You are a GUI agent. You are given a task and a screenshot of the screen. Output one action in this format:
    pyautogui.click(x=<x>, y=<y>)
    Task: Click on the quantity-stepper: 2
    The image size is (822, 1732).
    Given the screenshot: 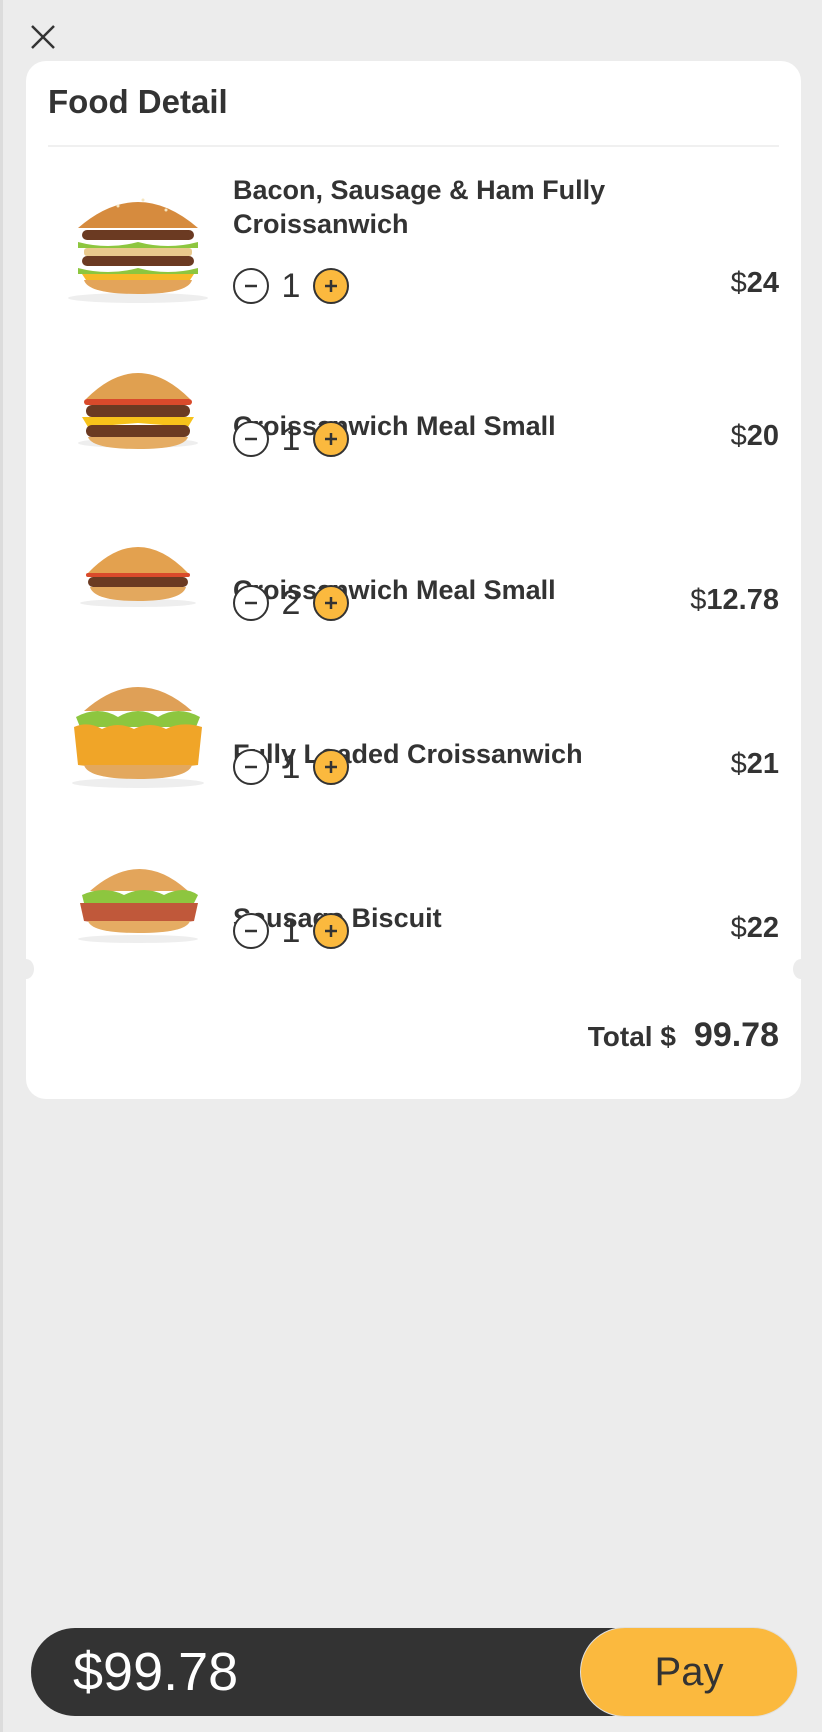 What is the action you would take?
    pyautogui.click(x=291, y=603)
    